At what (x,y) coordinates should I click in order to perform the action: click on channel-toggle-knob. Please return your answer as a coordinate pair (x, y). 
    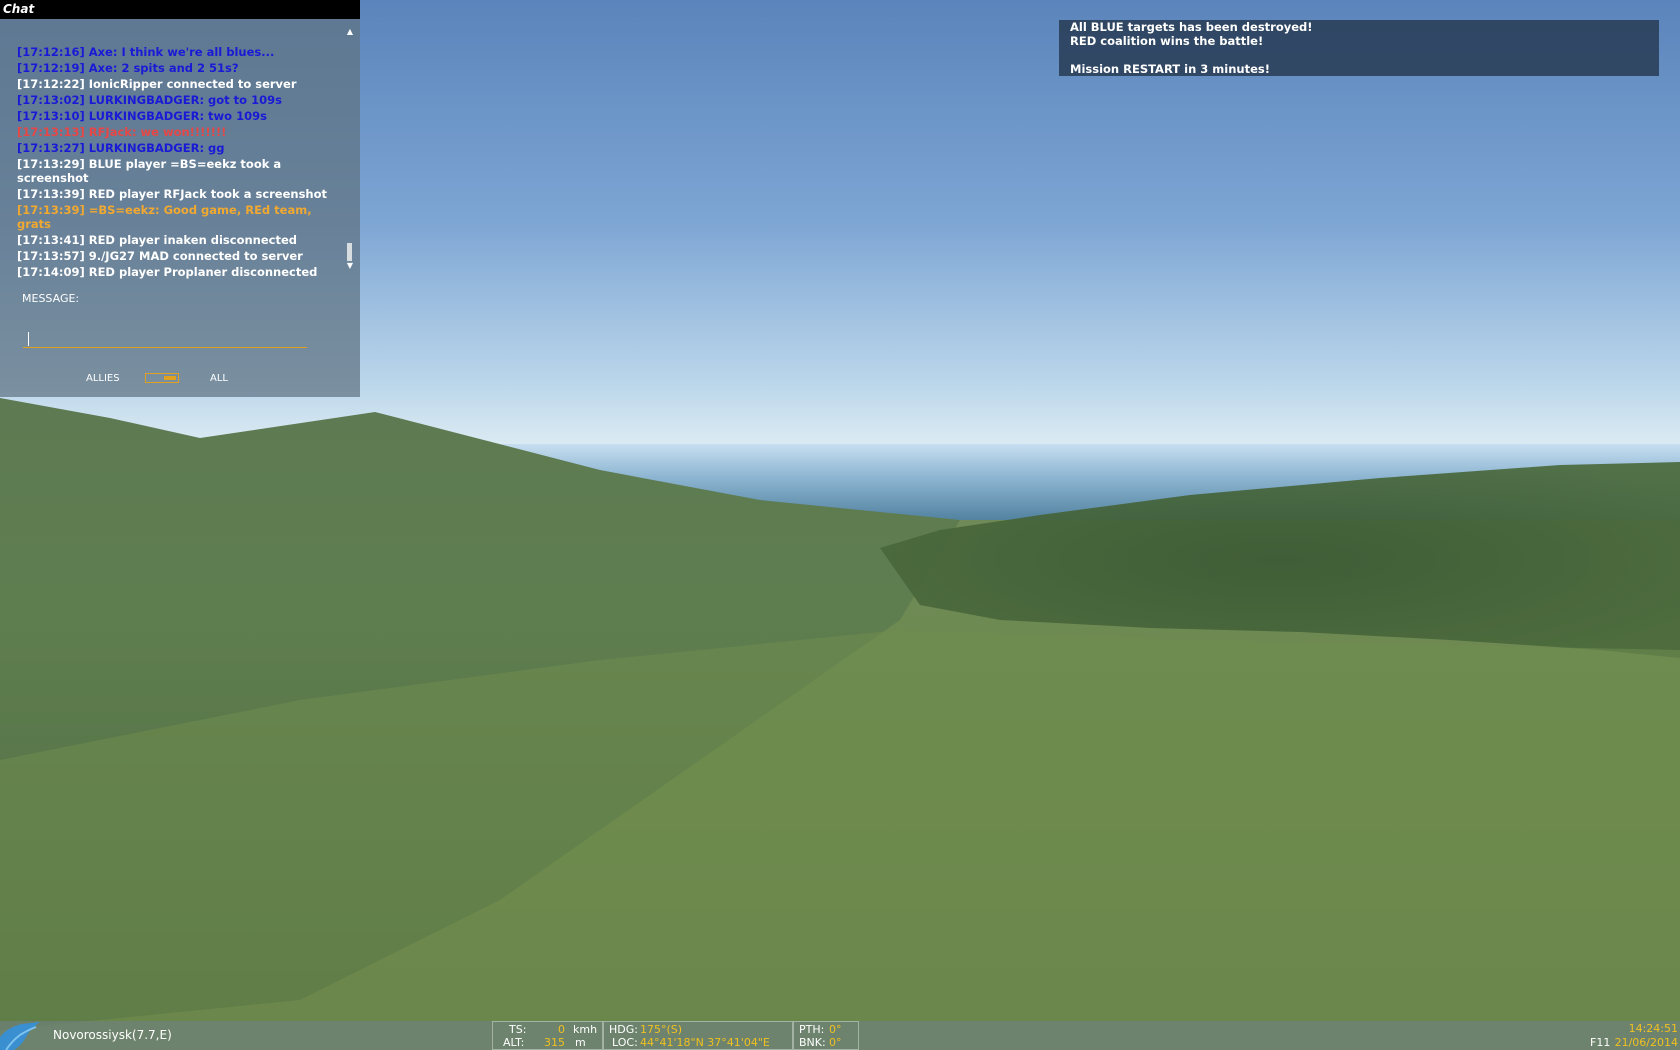
    Looking at the image, I should click on (170, 378).